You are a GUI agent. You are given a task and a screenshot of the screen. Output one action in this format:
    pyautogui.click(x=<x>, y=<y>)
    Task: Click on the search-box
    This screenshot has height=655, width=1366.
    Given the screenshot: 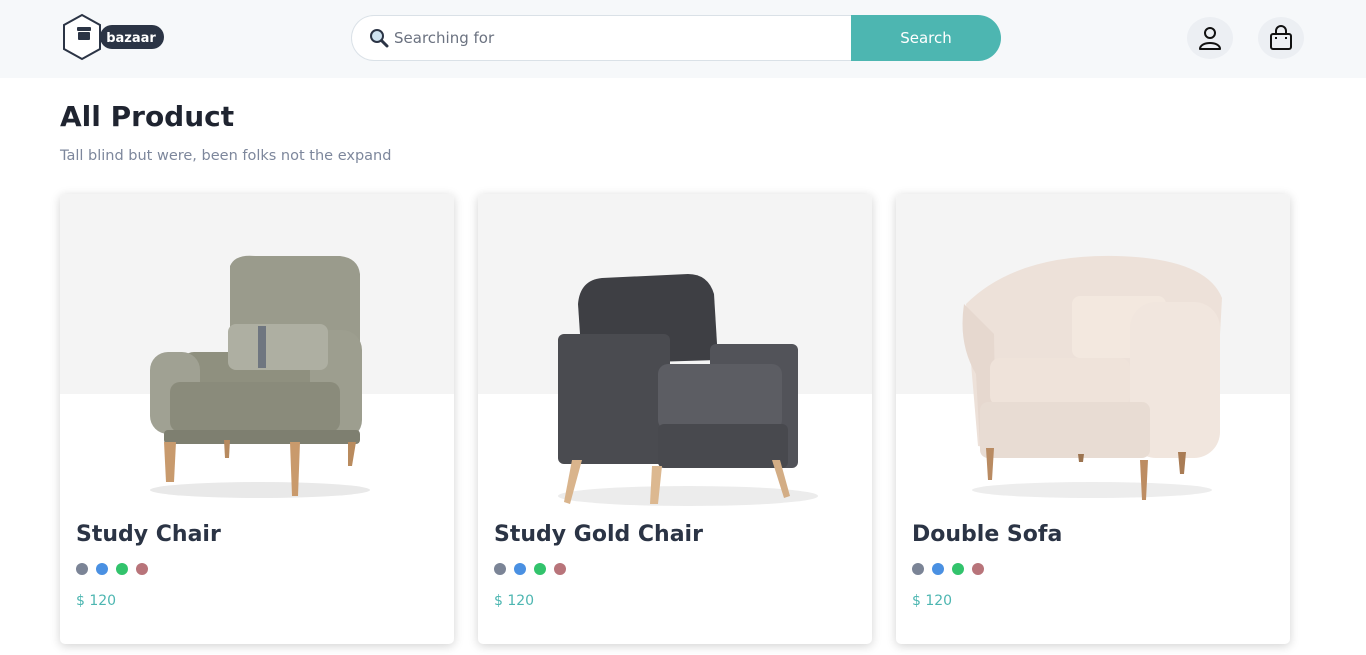 What is the action you would take?
    pyautogui.click(x=606, y=38)
    